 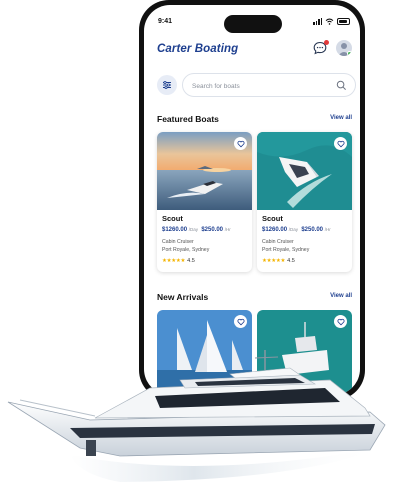 I want to click on new-arrivals-title: New Arrivals, so click(x=183, y=297).